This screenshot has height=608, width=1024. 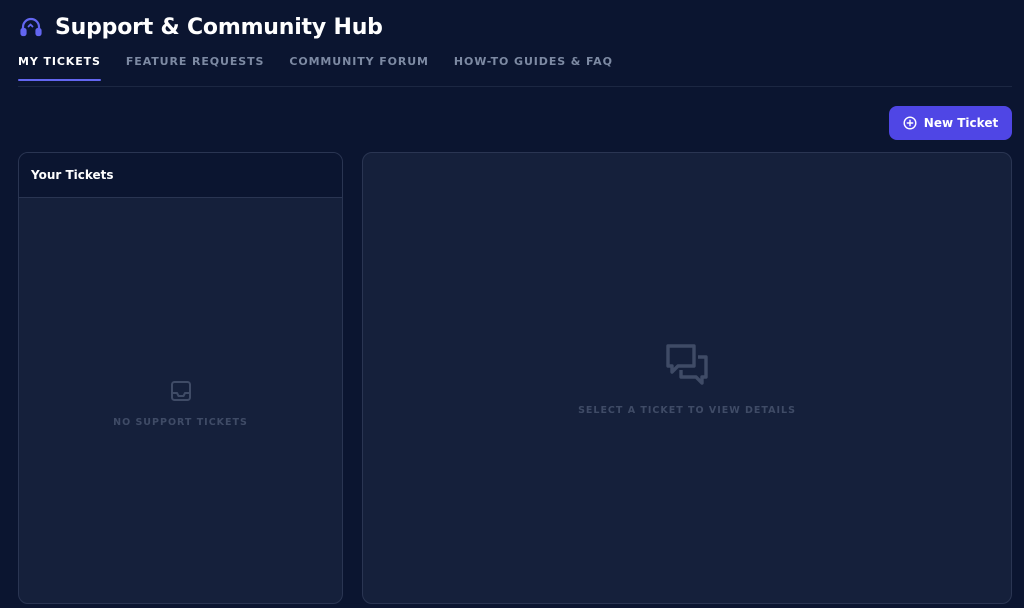 What do you see at coordinates (359, 68) in the screenshot?
I see `tab-community-forum: COMMUNITY FORUM` at bounding box center [359, 68].